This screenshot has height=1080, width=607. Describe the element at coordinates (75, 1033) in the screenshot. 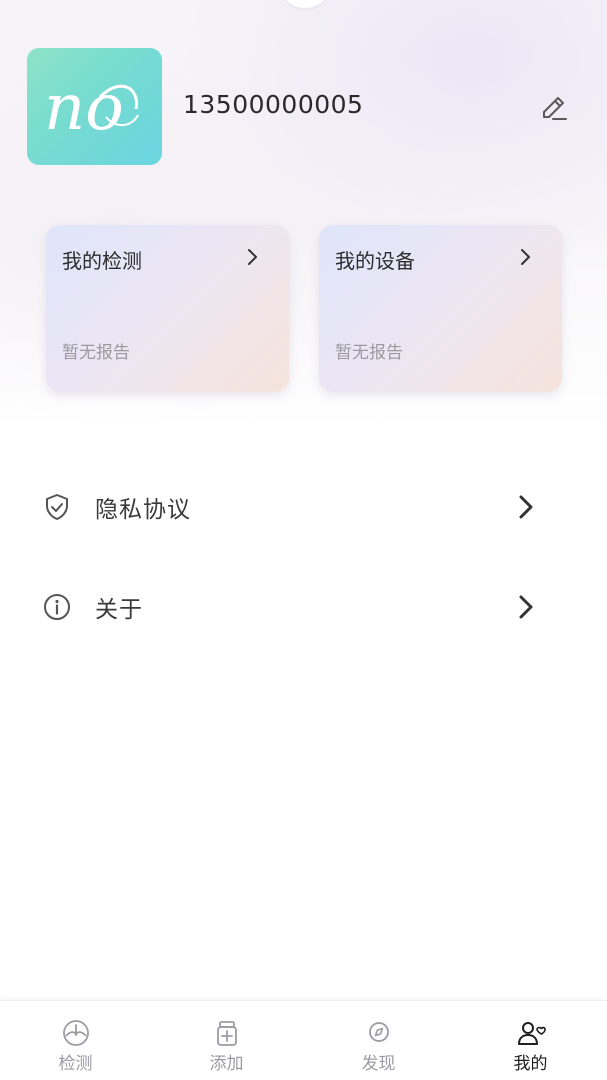

I see `detect-icon` at that location.